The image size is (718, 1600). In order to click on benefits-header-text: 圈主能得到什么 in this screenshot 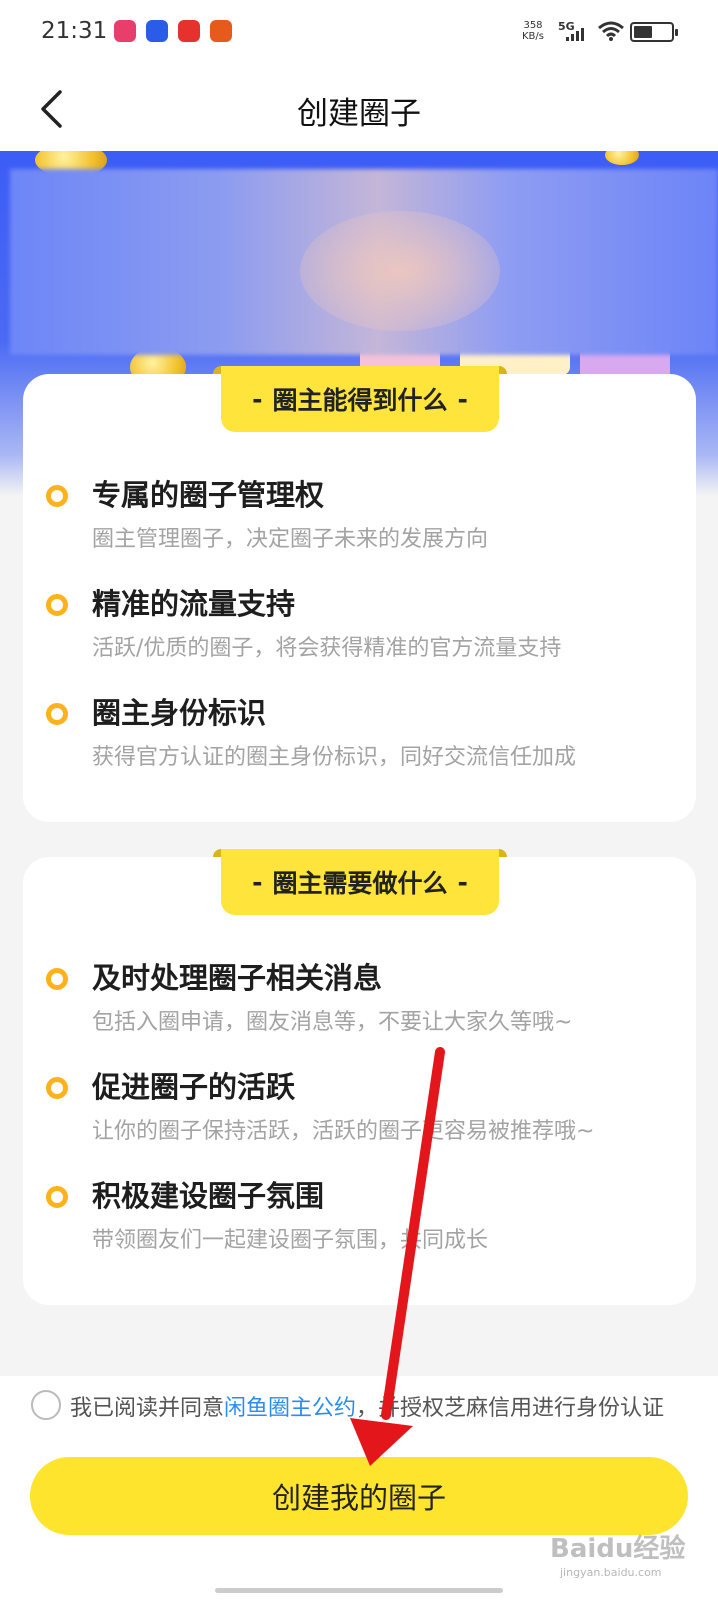, I will do `click(360, 400)`.